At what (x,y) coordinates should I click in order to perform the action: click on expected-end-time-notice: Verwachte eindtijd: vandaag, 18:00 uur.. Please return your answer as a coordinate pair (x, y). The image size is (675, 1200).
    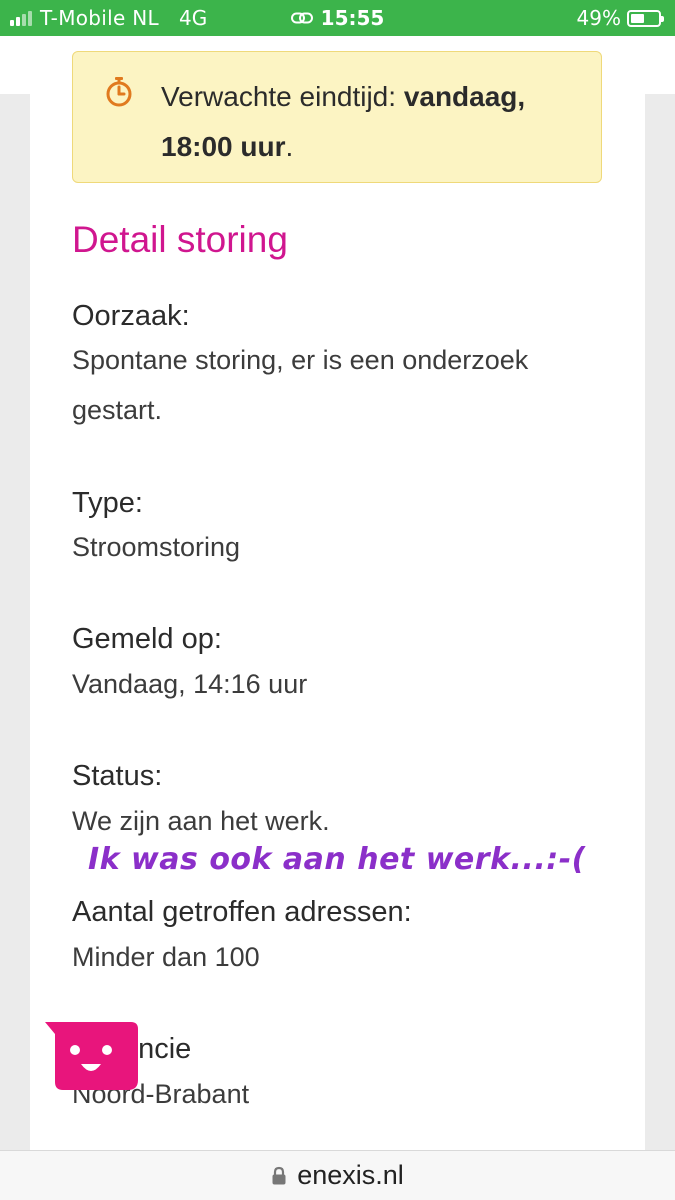
    Looking at the image, I should click on (337, 117).